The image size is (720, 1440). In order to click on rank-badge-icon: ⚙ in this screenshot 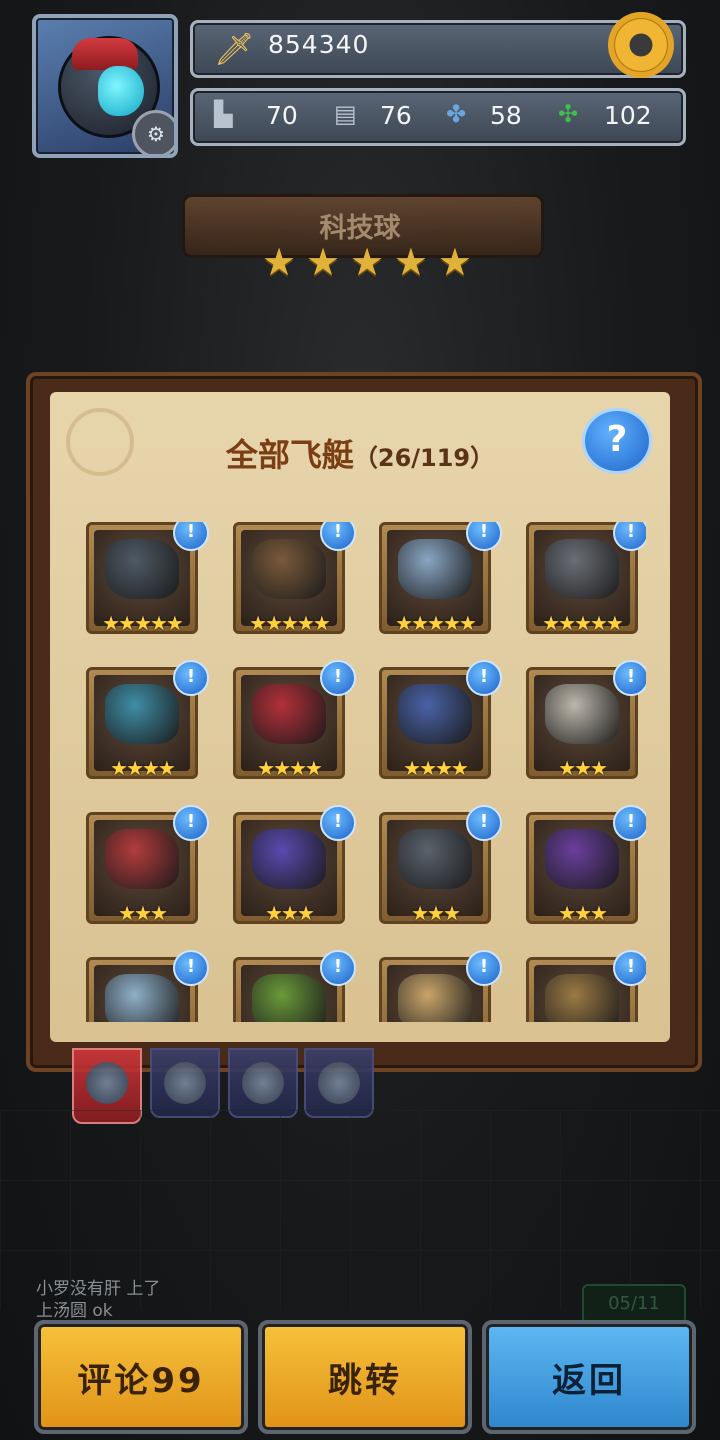, I will do `click(153, 132)`.